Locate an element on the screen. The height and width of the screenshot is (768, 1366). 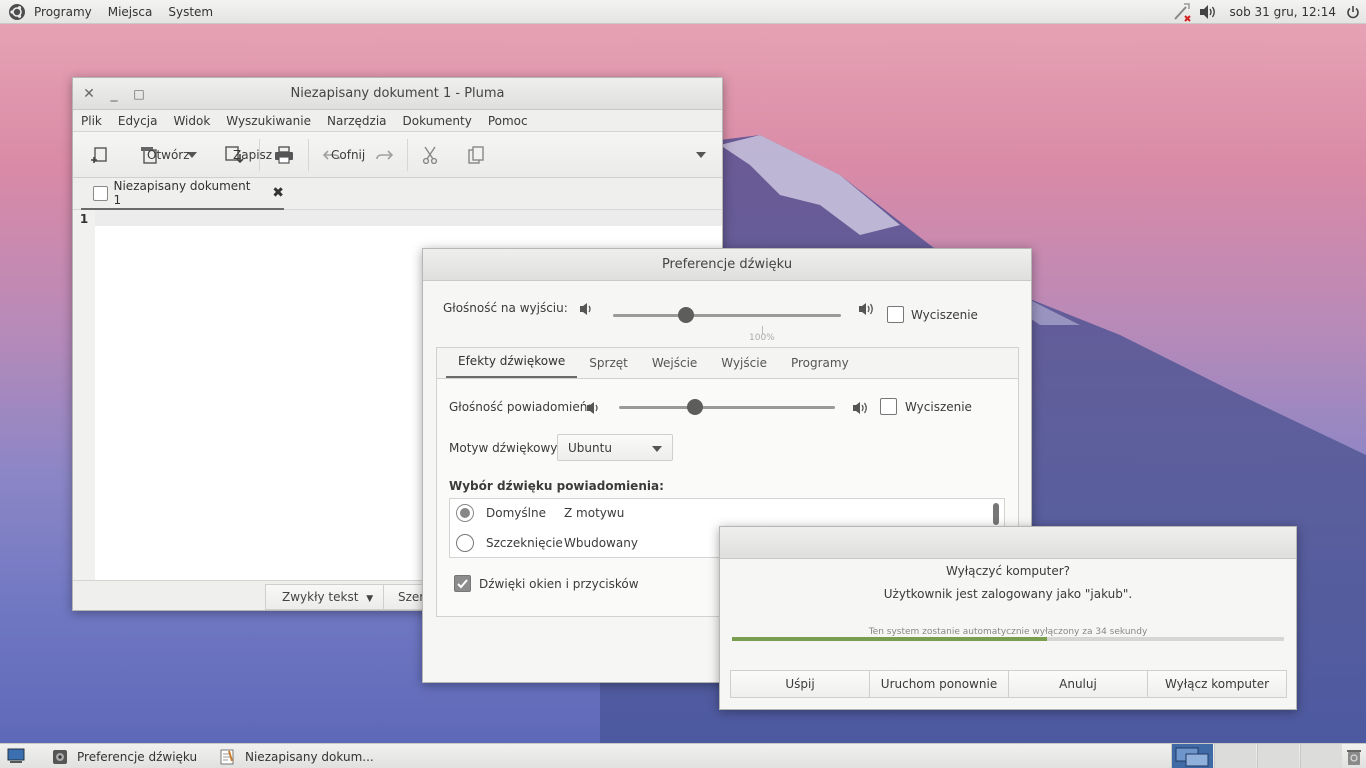
list-scrollbar is located at coordinates (996, 514).